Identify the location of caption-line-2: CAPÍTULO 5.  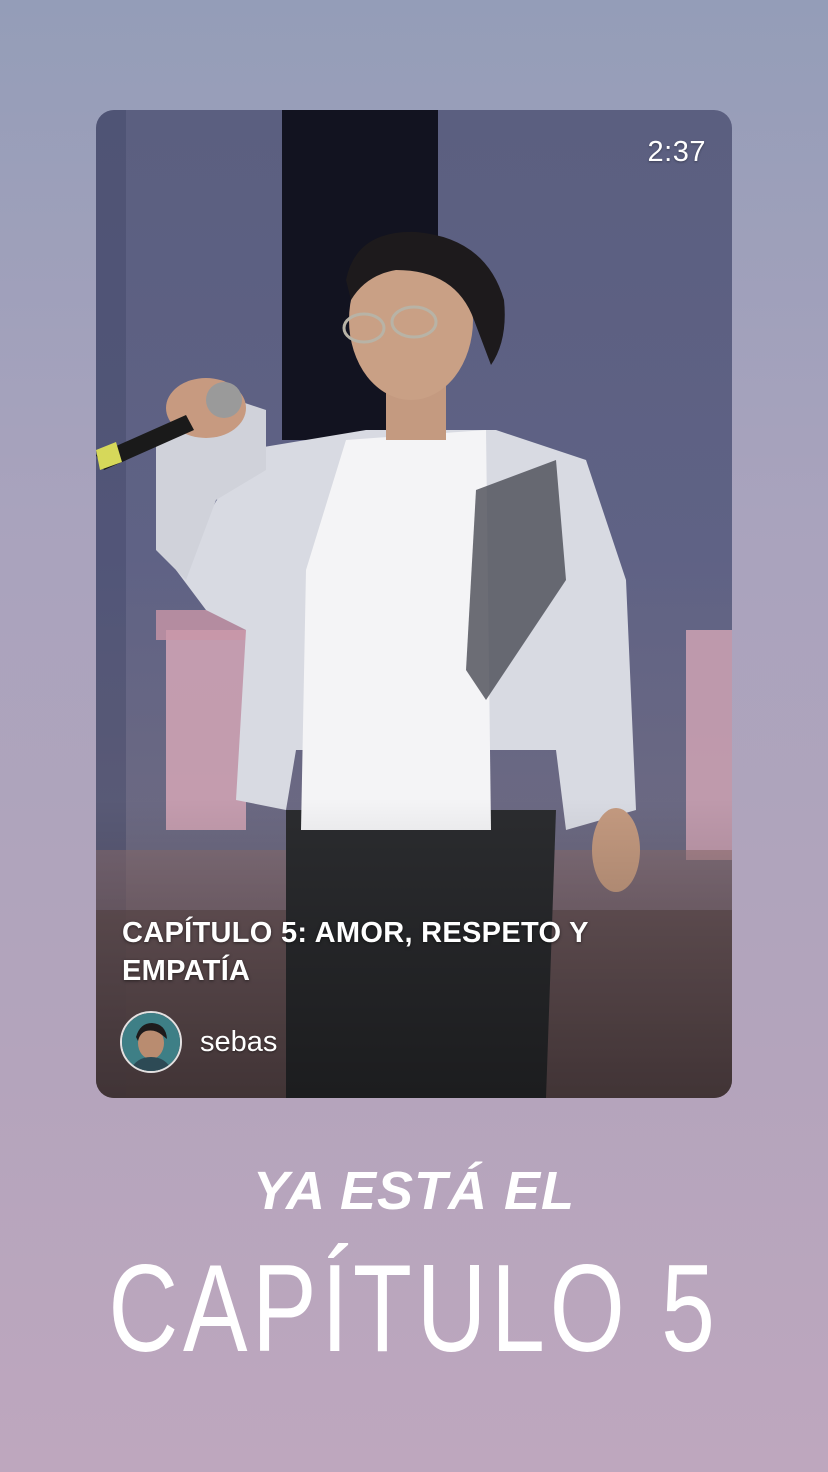
(414, 1309).